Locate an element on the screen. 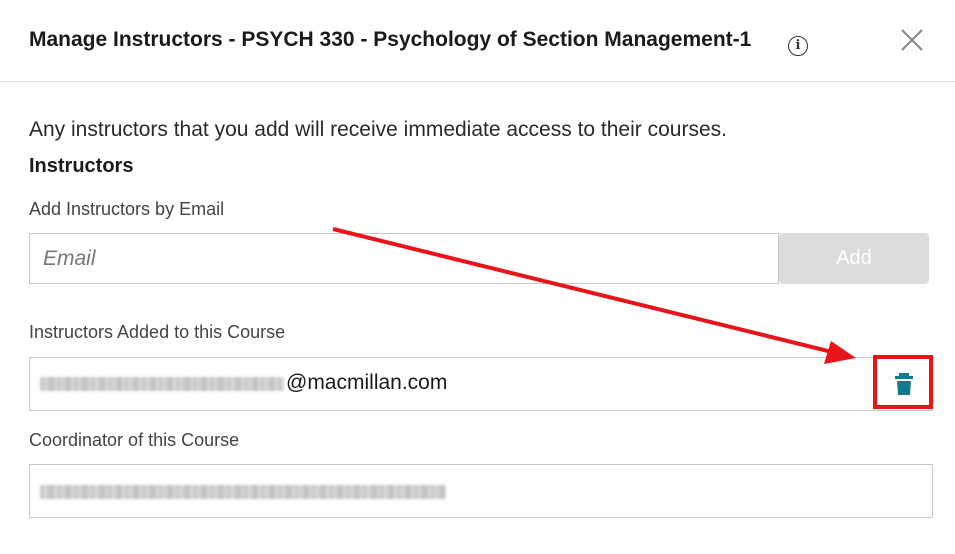 This screenshot has width=955, height=554. info-icon: i is located at coordinates (798, 46).